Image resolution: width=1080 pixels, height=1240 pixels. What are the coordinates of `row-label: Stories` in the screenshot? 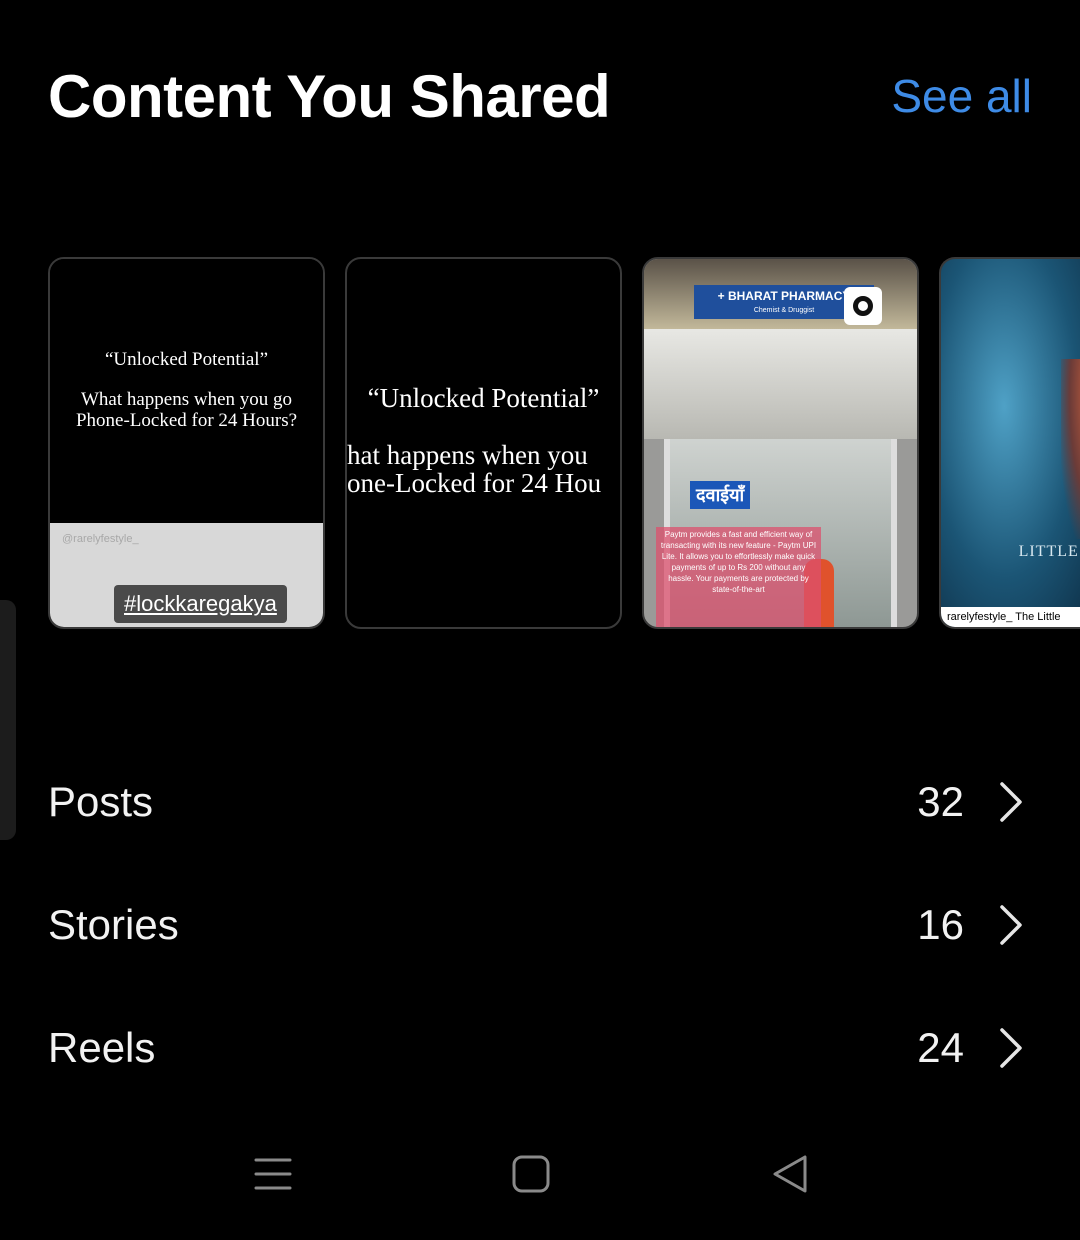 It's located at (113, 924).